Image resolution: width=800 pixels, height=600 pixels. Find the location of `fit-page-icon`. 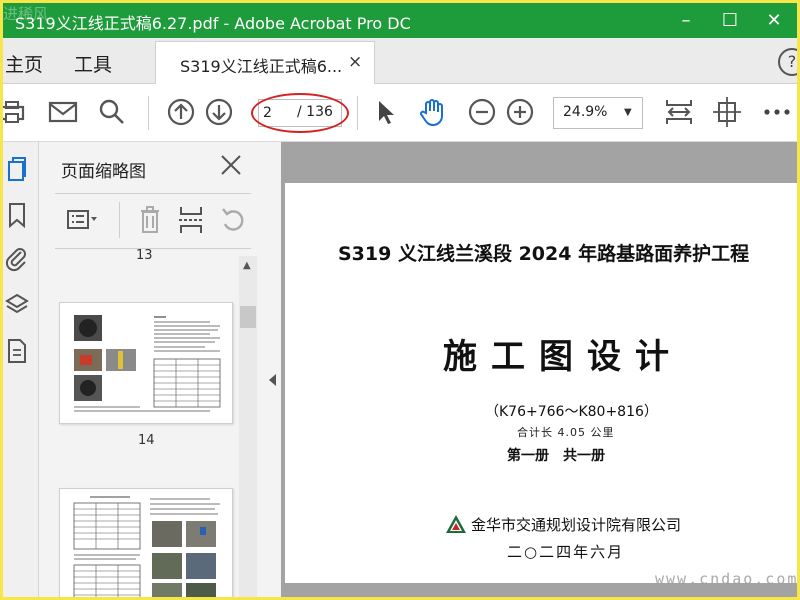

fit-page-icon is located at coordinates (679, 112).